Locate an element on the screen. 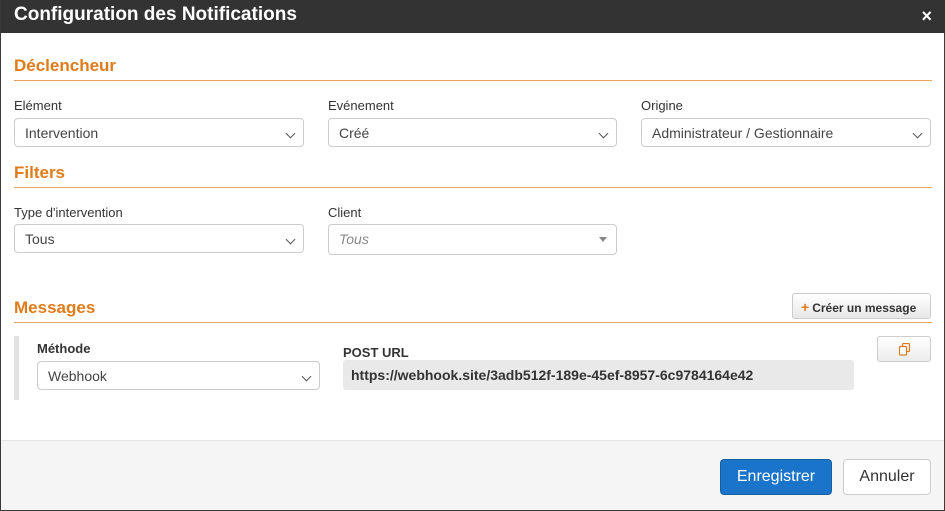 This screenshot has height=511, width=945. trigger-section-title: Déclencheur is located at coordinates (65, 65).